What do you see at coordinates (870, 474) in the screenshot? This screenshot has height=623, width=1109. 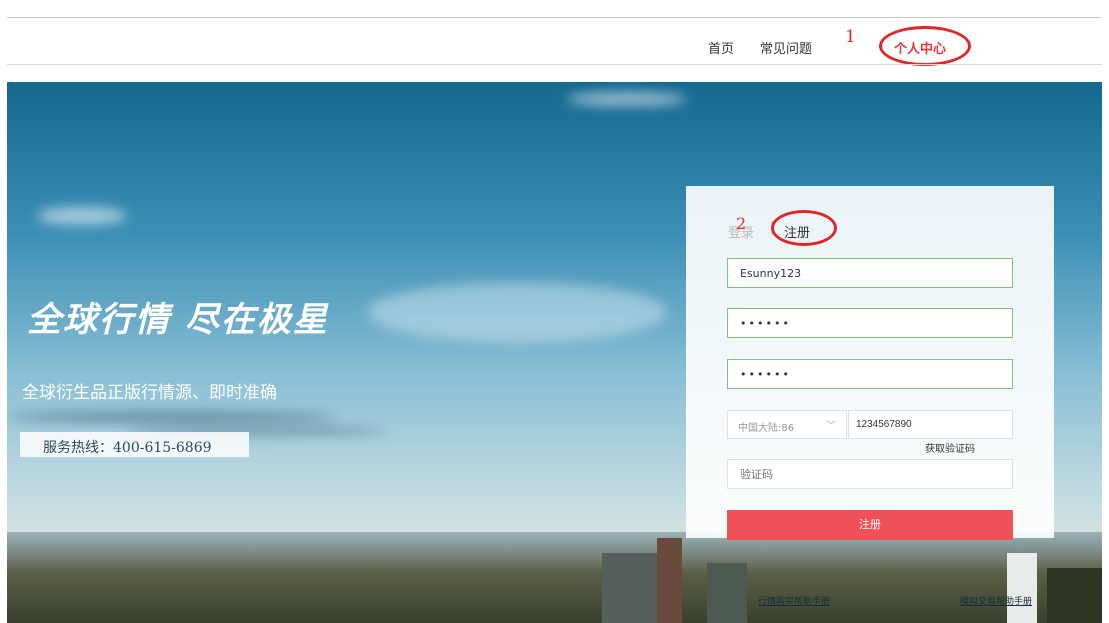 I see `verification-code-input` at bounding box center [870, 474].